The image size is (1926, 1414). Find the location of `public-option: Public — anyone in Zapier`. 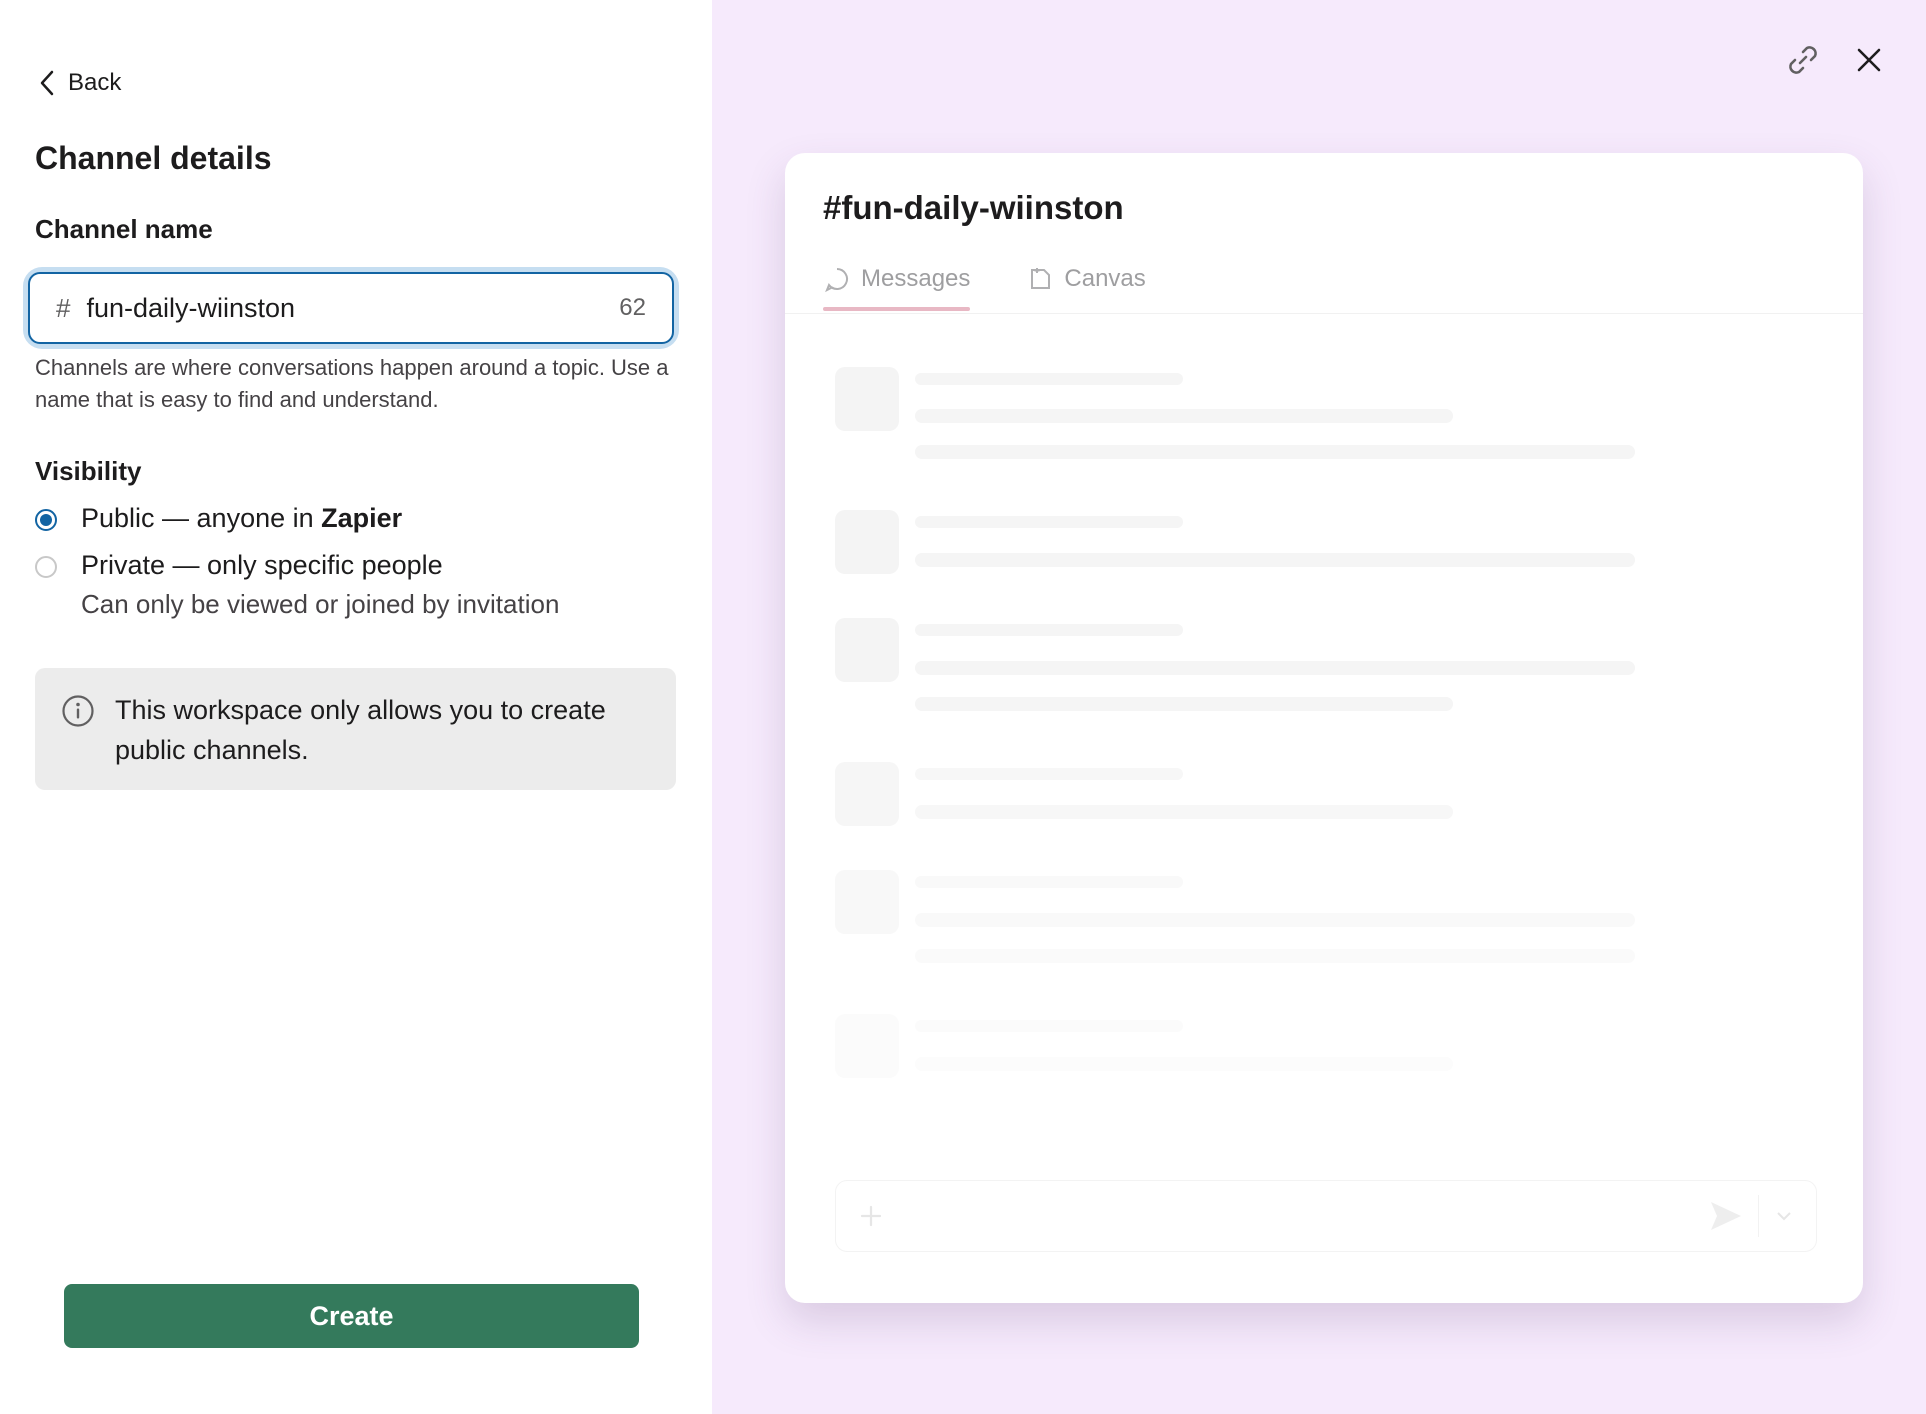

public-option: Public — anyone in Zapier is located at coordinates (218, 518).